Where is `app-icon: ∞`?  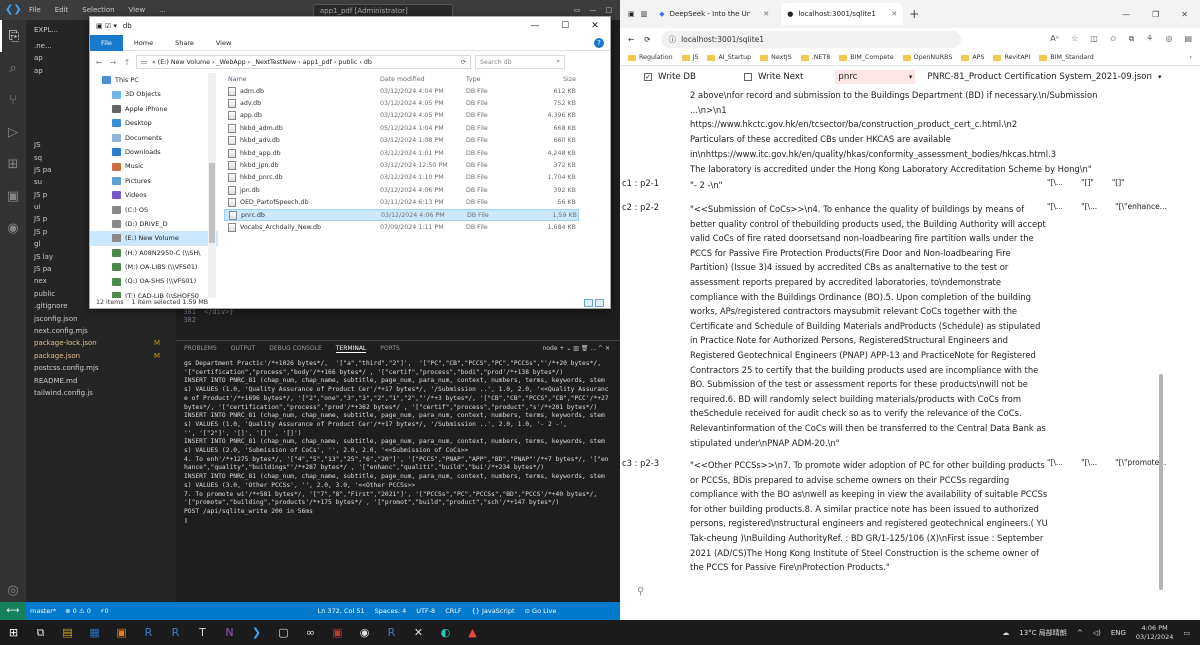
app-icon: ∞ is located at coordinates (310, 632).